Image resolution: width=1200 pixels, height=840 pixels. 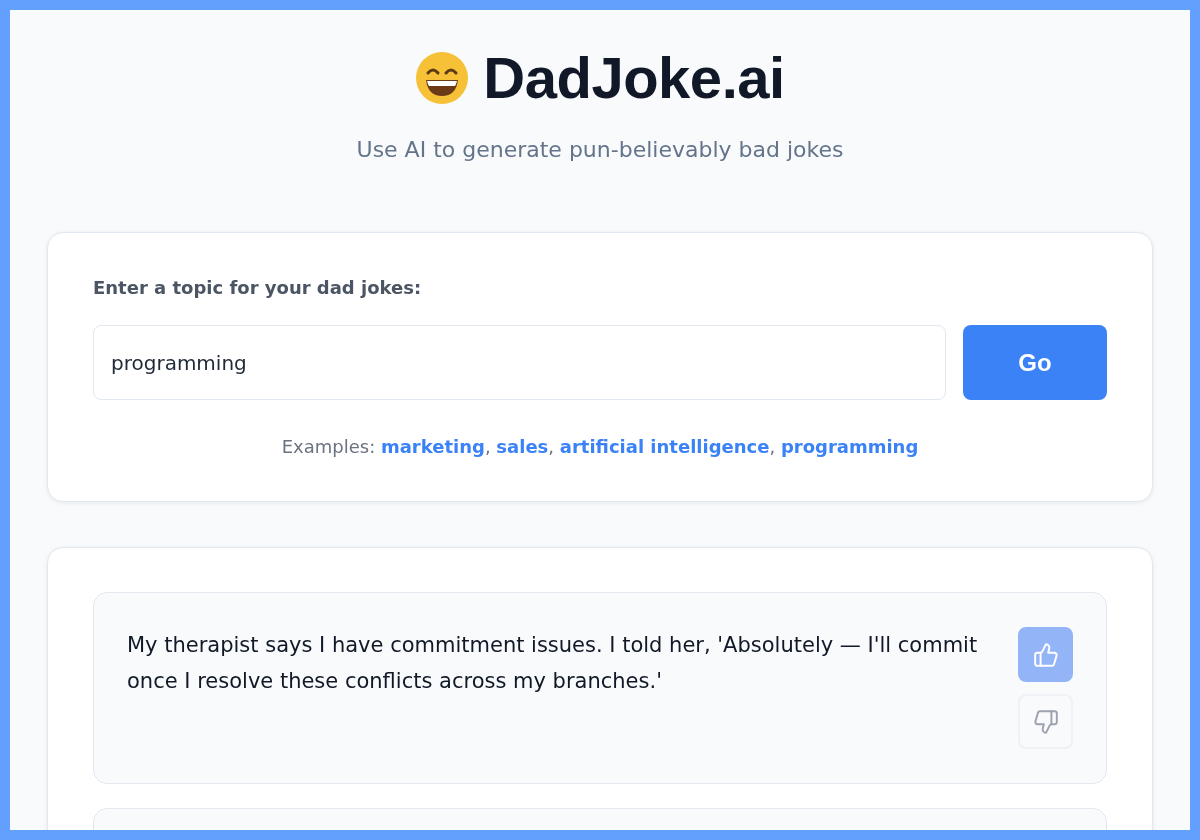 I want to click on grinning-face-icon, so click(x=442, y=77).